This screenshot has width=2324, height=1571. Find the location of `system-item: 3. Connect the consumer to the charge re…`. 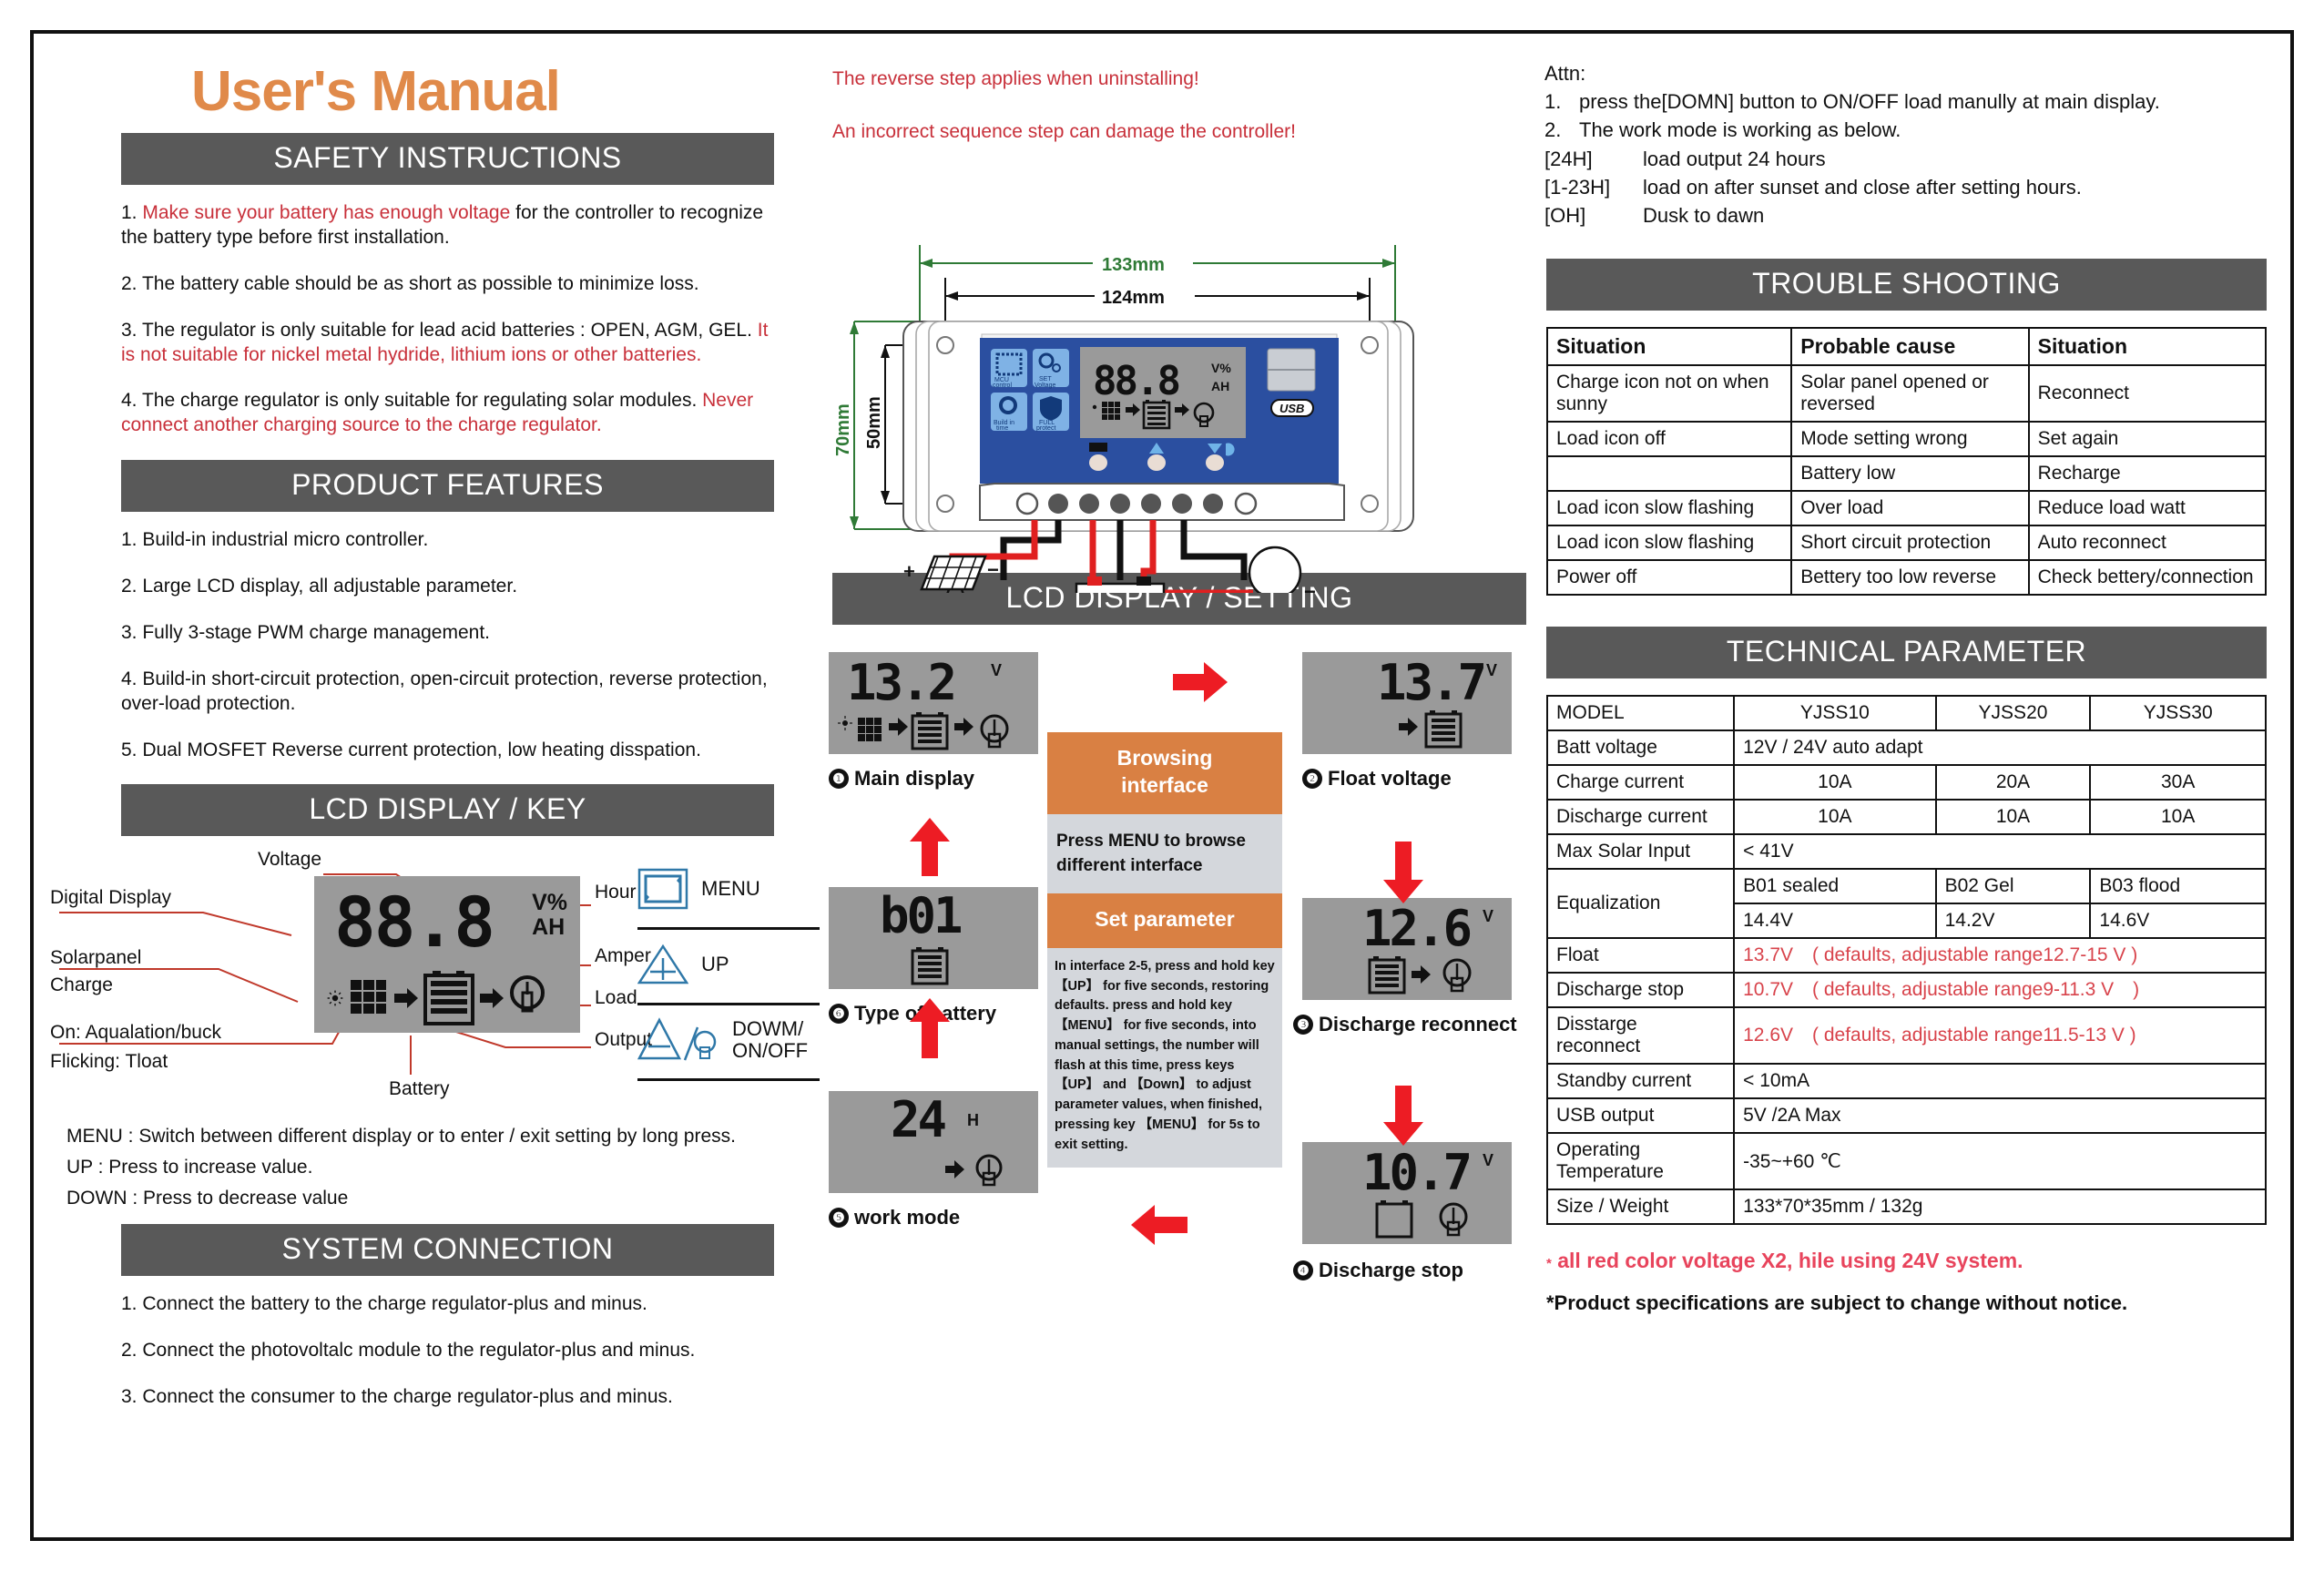

system-item: 3. Connect the consumer to the charge re… is located at coordinates (397, 1397).